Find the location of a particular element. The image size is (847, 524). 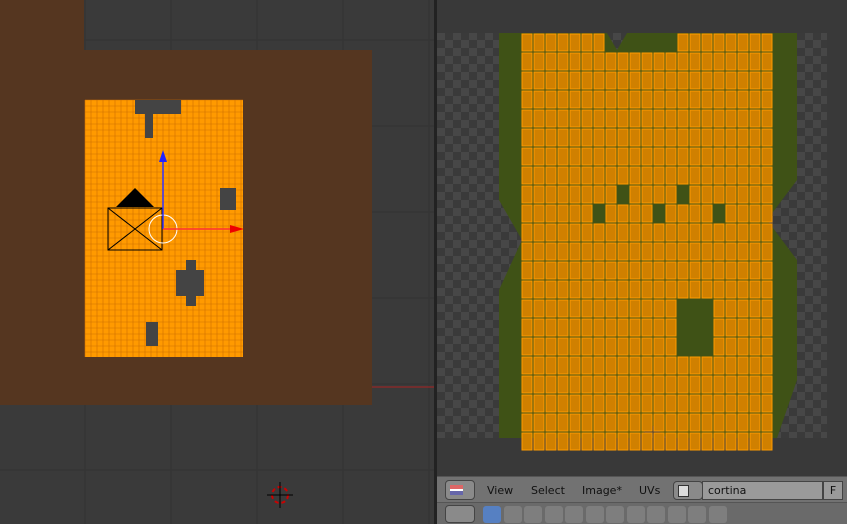

tab-particles-icon is located at coordinates (697, 514).